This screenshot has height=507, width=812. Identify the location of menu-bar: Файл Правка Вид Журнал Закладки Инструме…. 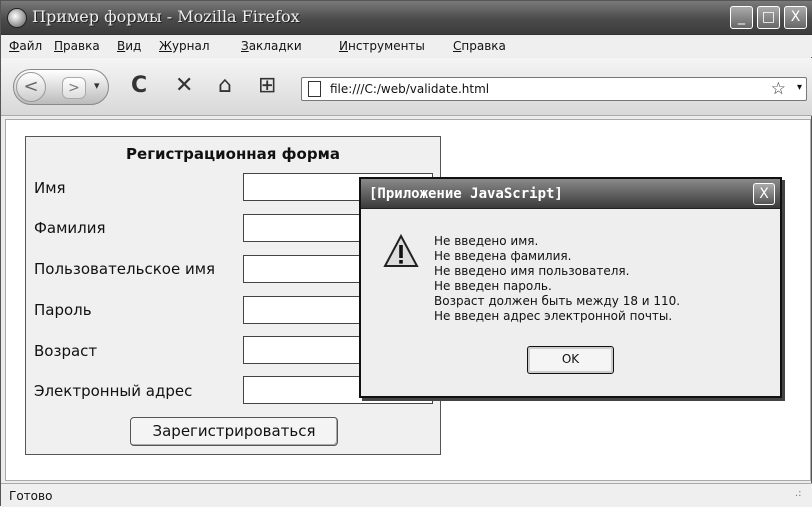
(406, 46).